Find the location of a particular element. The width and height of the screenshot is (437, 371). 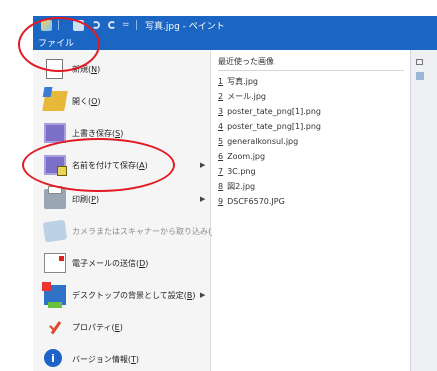

menu-item-properties-checkmark: プロパティ(E) is located at coordinates (122, 327).